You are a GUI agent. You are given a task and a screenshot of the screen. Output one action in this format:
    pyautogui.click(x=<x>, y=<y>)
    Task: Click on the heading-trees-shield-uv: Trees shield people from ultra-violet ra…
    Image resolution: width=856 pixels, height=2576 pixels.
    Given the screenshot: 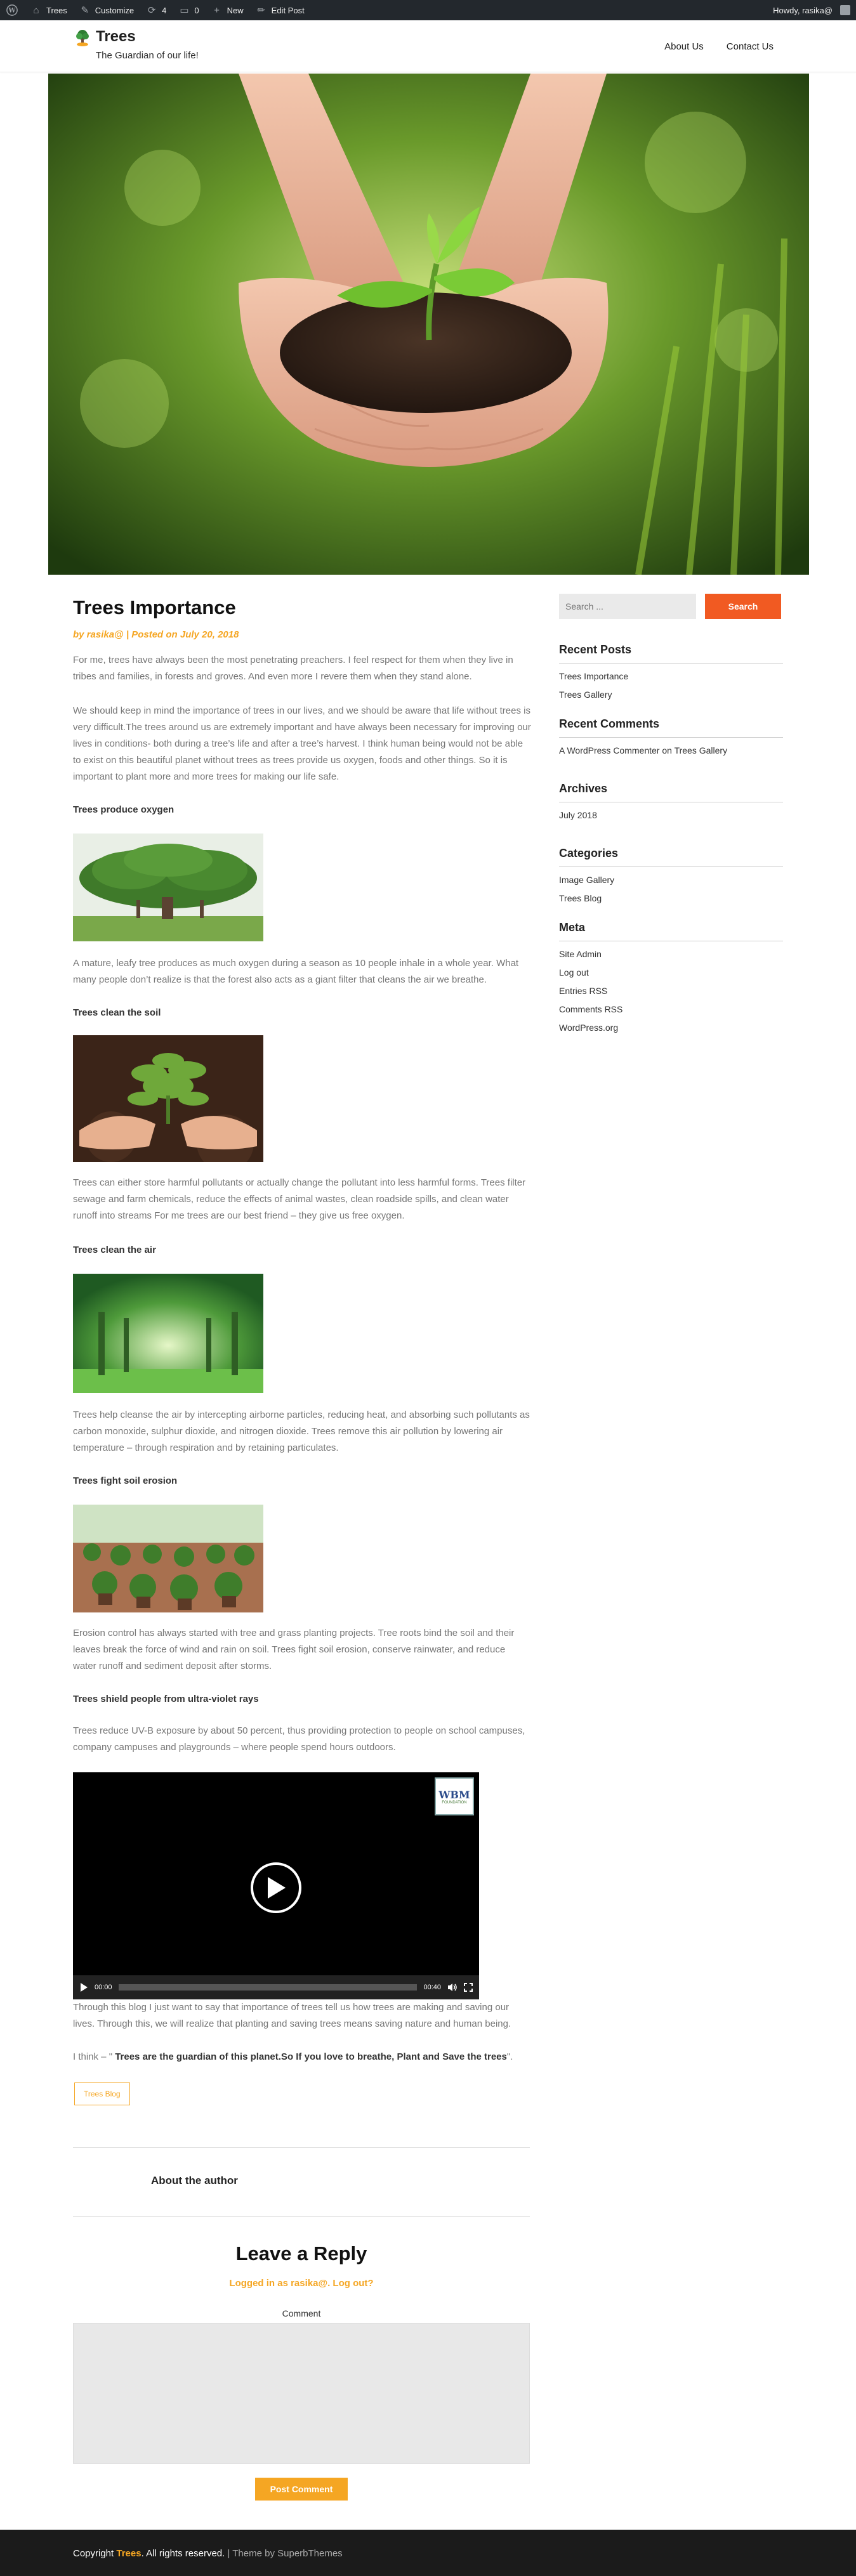 What is the action you would take?
    pyautogui.click(x=166, y=1699)
    